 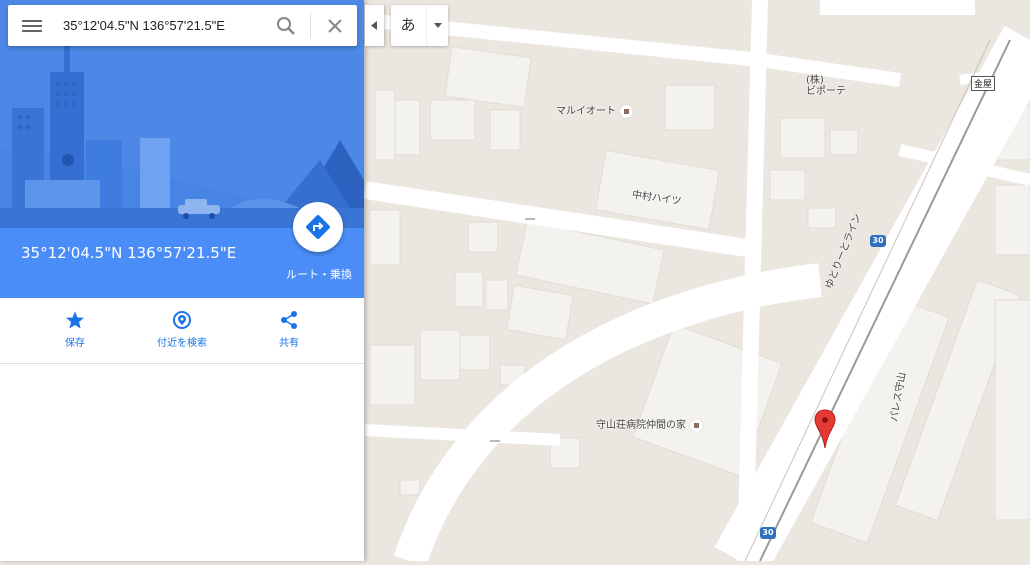 I want to click on share-icon, so click(x=289, y=320).